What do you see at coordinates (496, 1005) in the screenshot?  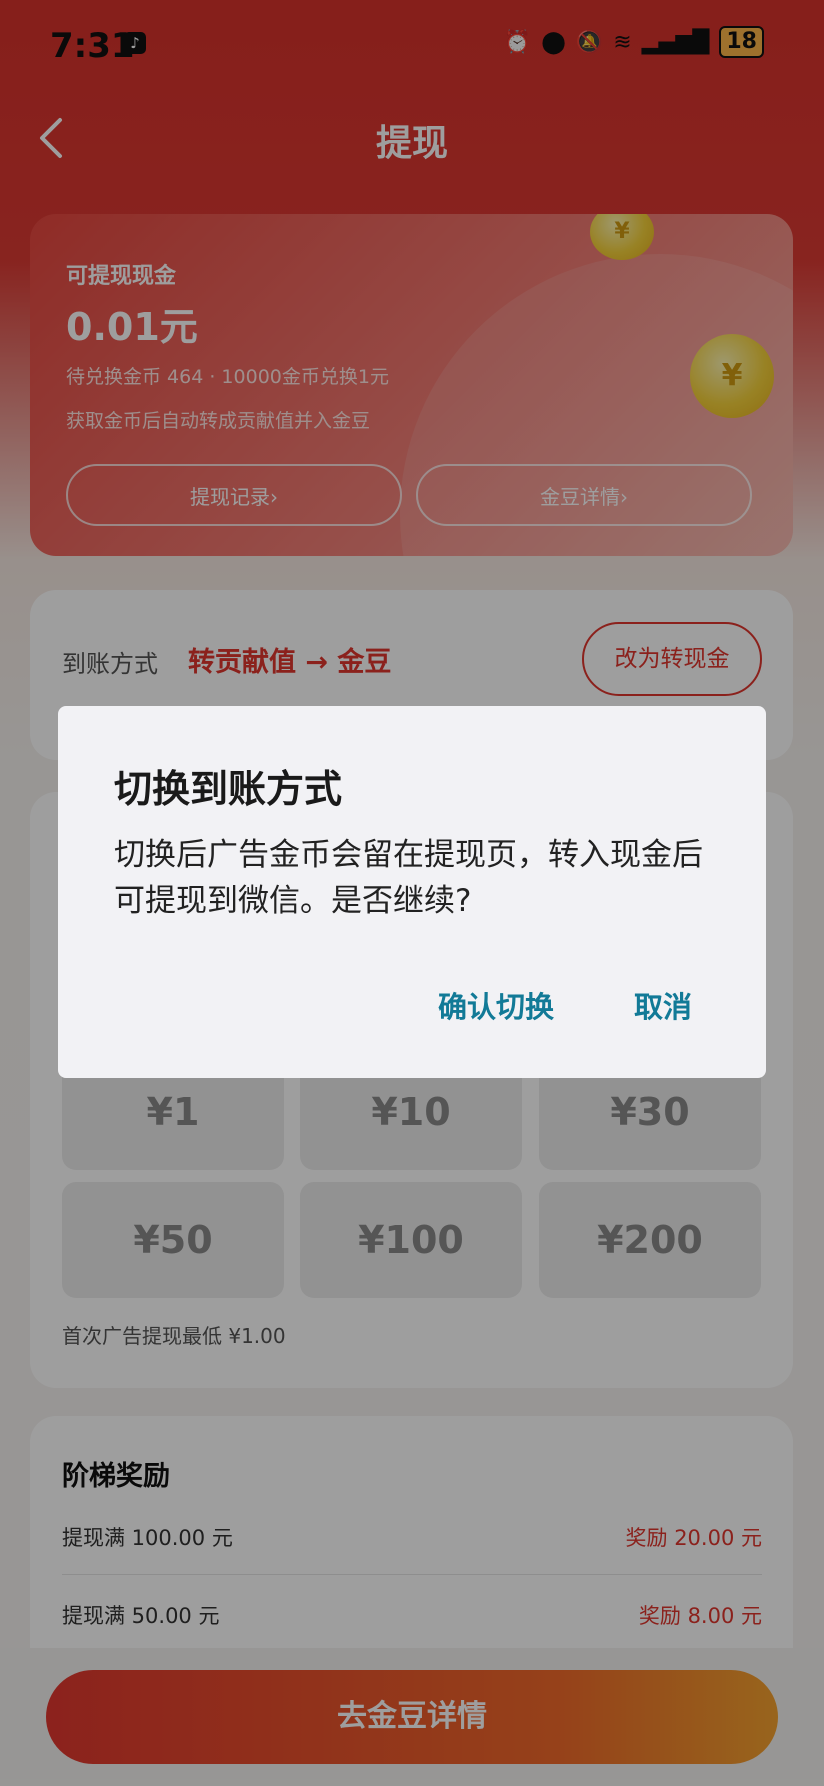 I see `confirm-switch-button: 确认切换` at bounding box center [496, 1005].